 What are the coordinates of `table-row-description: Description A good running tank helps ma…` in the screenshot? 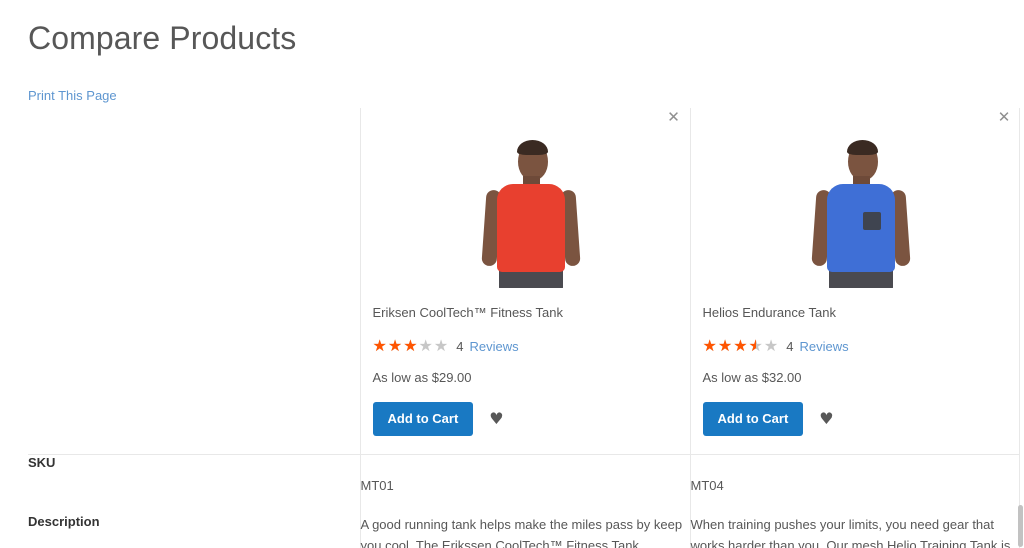 It's located at (524, 531).